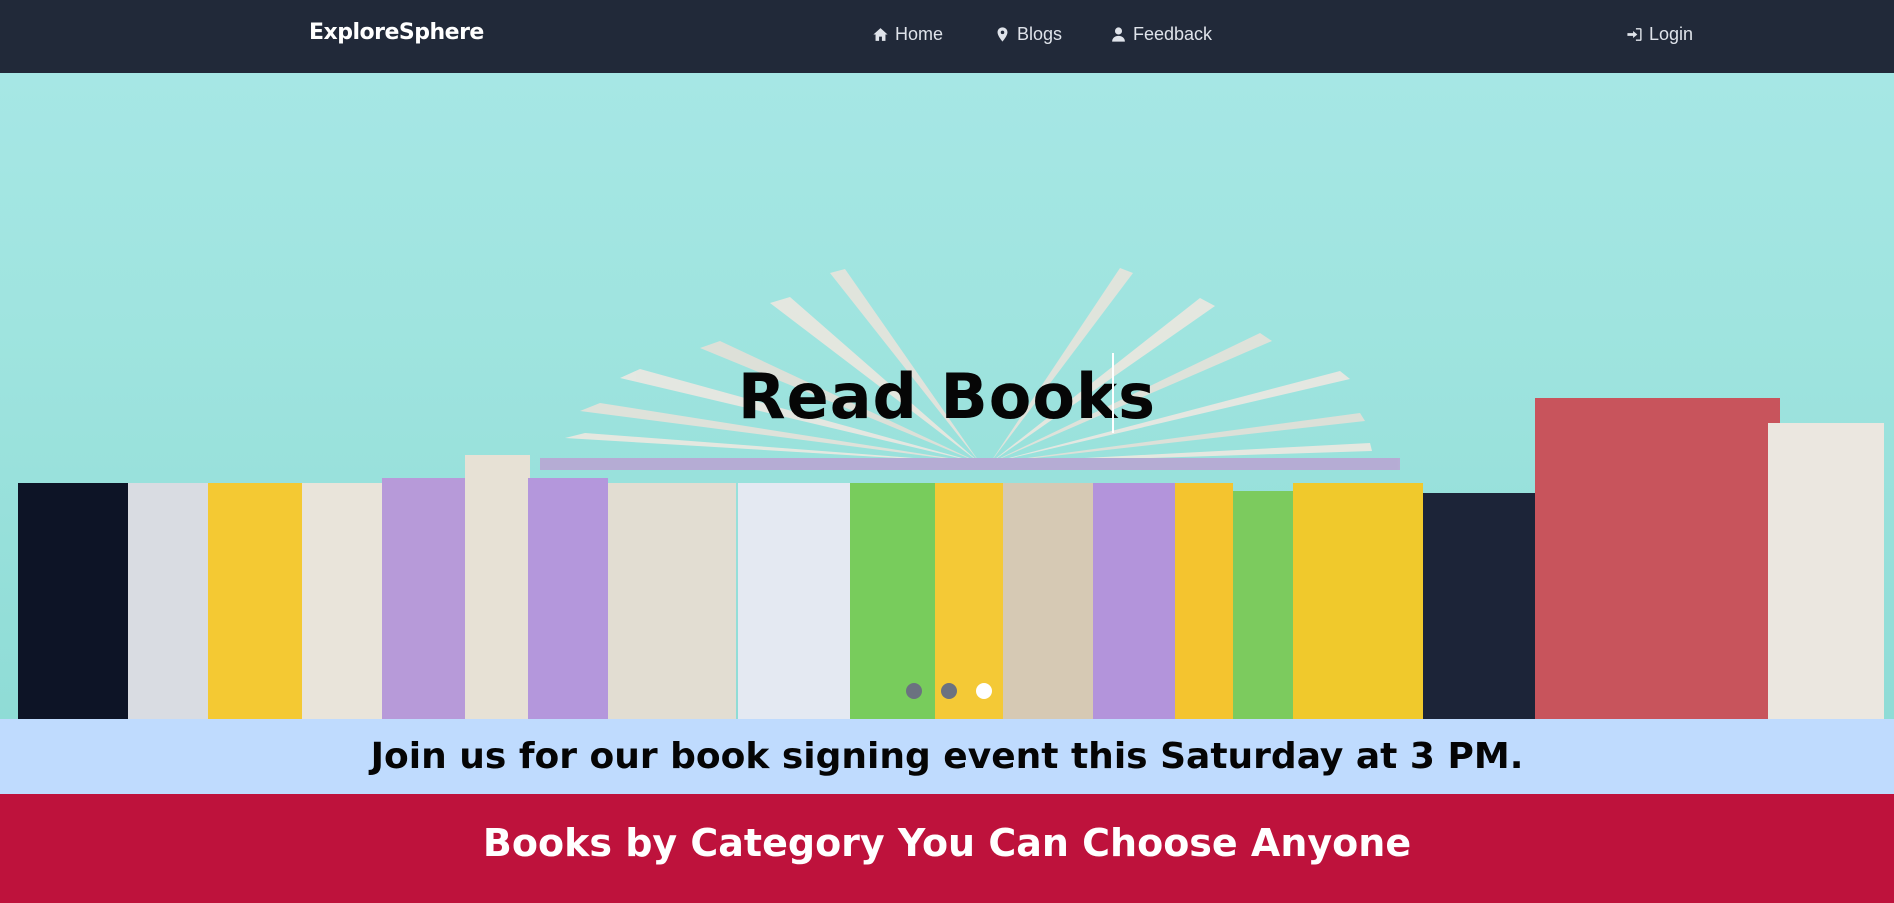 This screenshot has height=903, width=1894. What do you see at coordinates (1118, 34) in the screenshot?
I see `user-icon` at bounding box center [1118, 34].